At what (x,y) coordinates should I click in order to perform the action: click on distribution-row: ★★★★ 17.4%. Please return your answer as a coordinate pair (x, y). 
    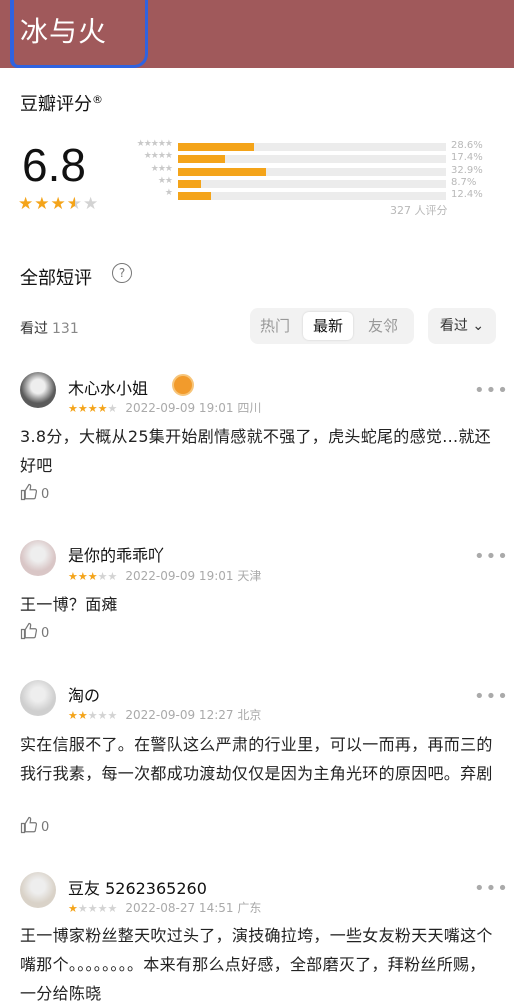
    Looking at the image, I should click on (303, 158).